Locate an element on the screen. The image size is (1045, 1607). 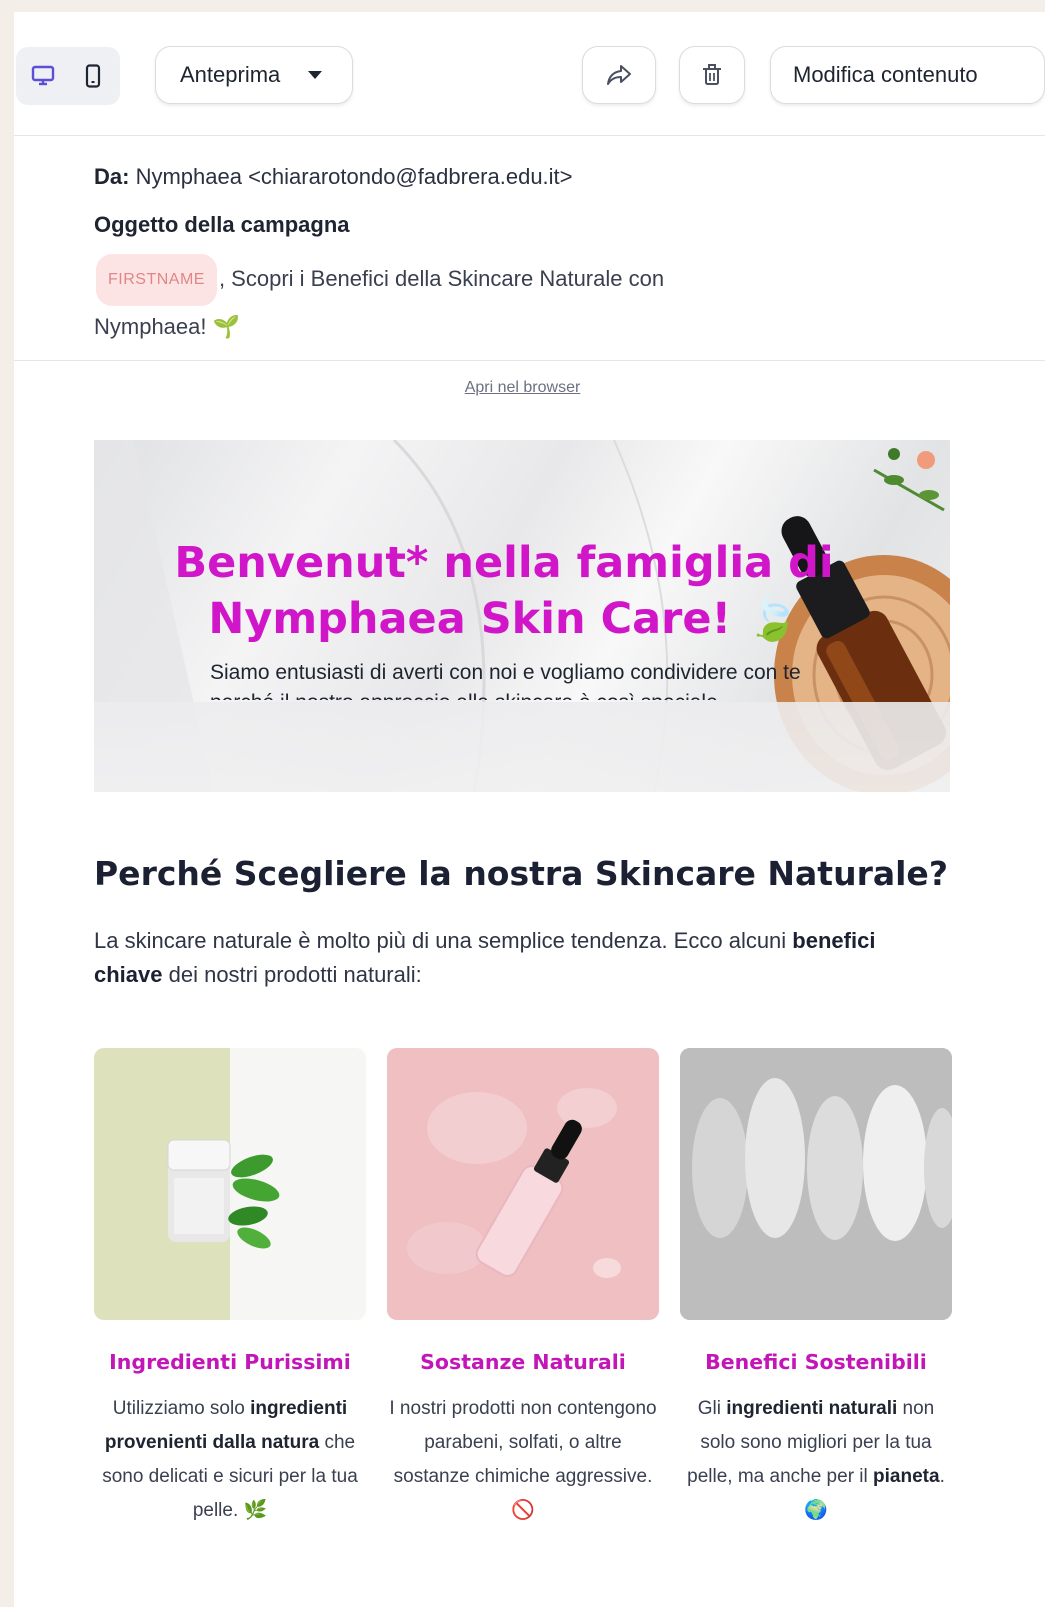
preview-dropdown: Anteprima is located at coordinates (254, 75).